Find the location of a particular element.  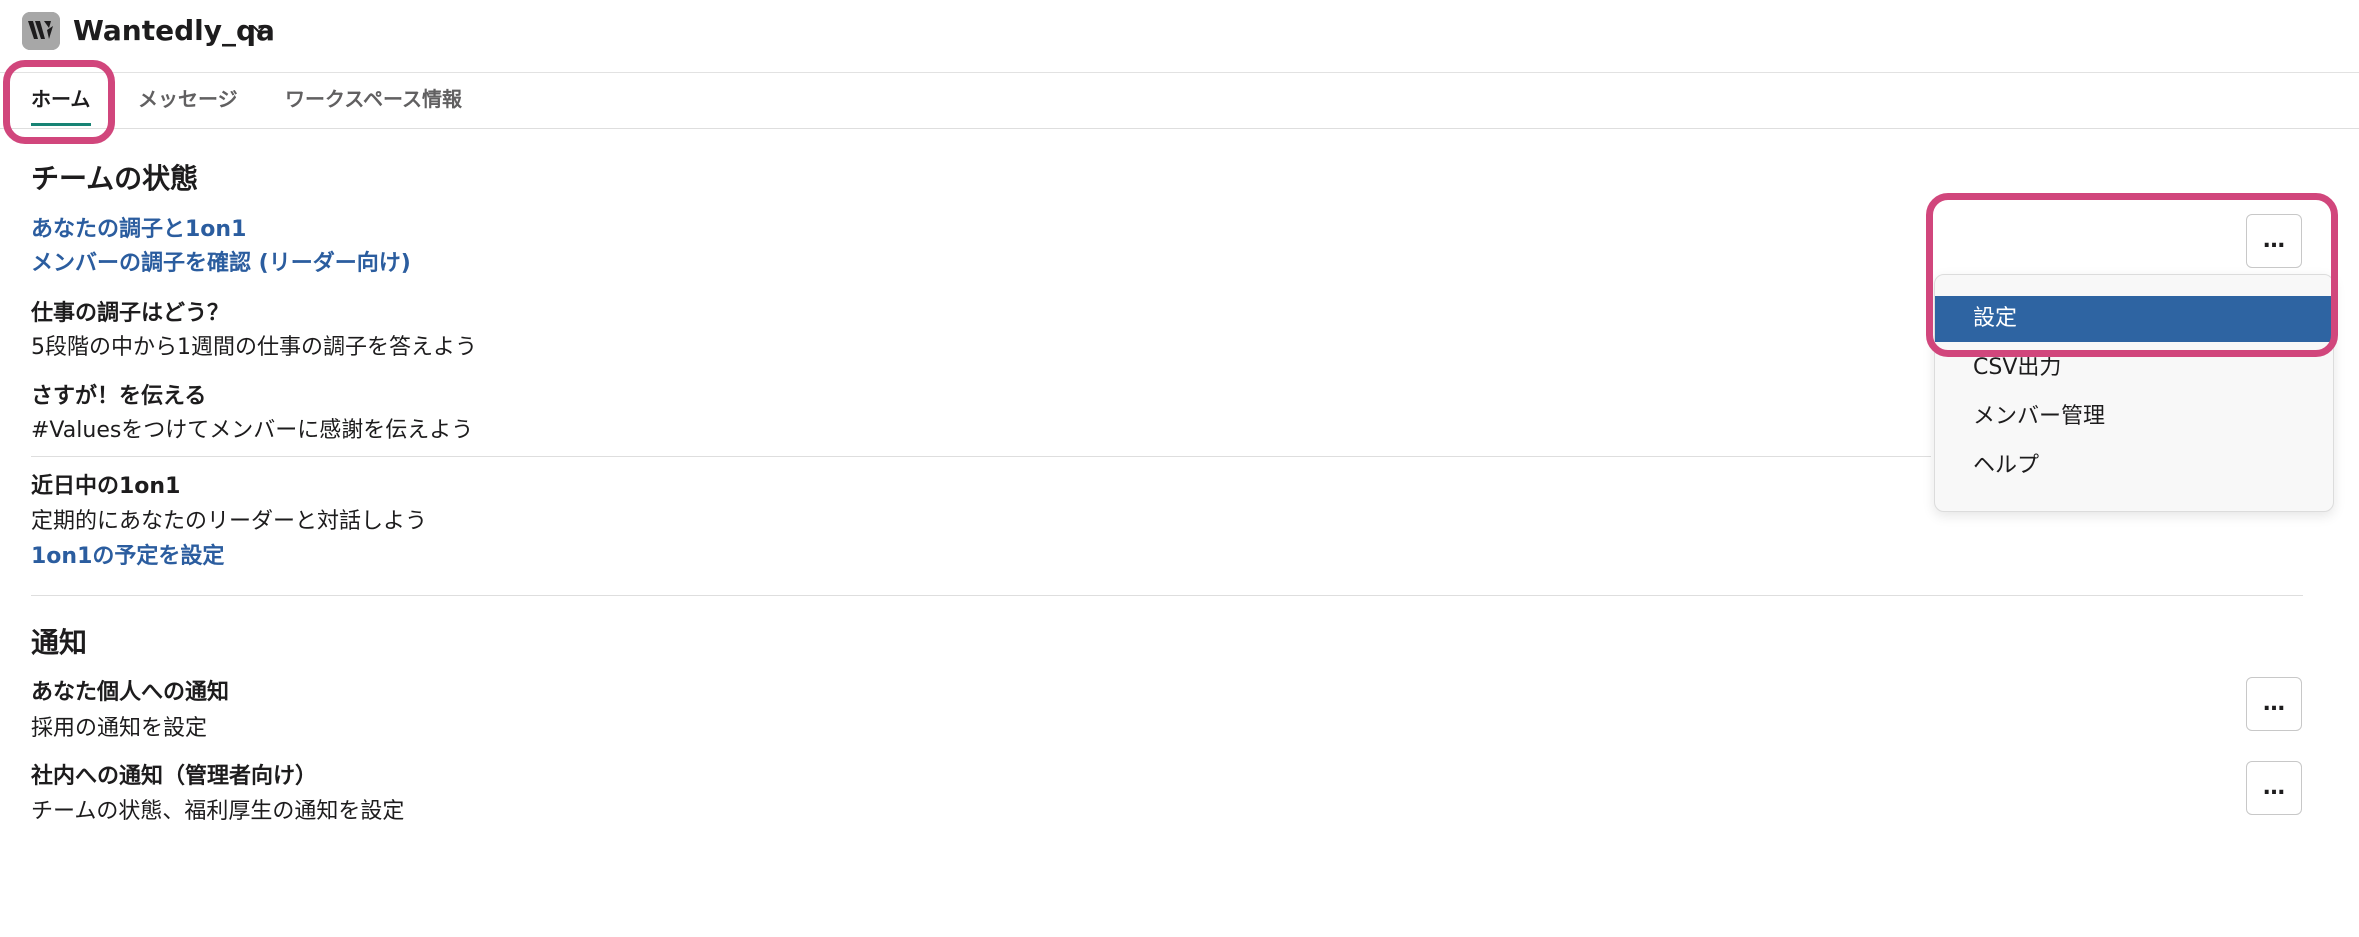

section-divider is located at coordinates (1167, 595).